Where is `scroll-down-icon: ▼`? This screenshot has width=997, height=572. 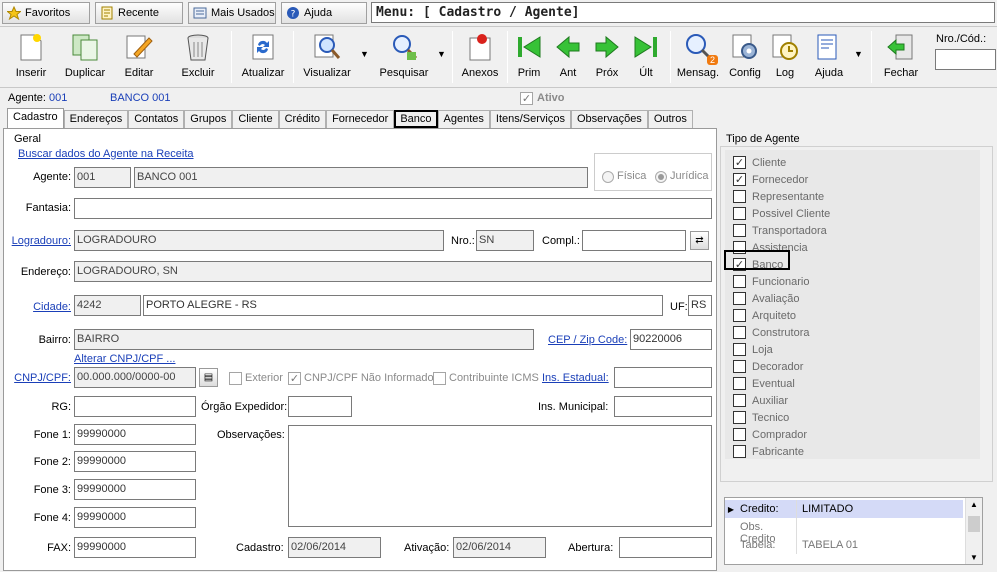
scroll-down-icon: ▼ is located at coordinates (974, 557).